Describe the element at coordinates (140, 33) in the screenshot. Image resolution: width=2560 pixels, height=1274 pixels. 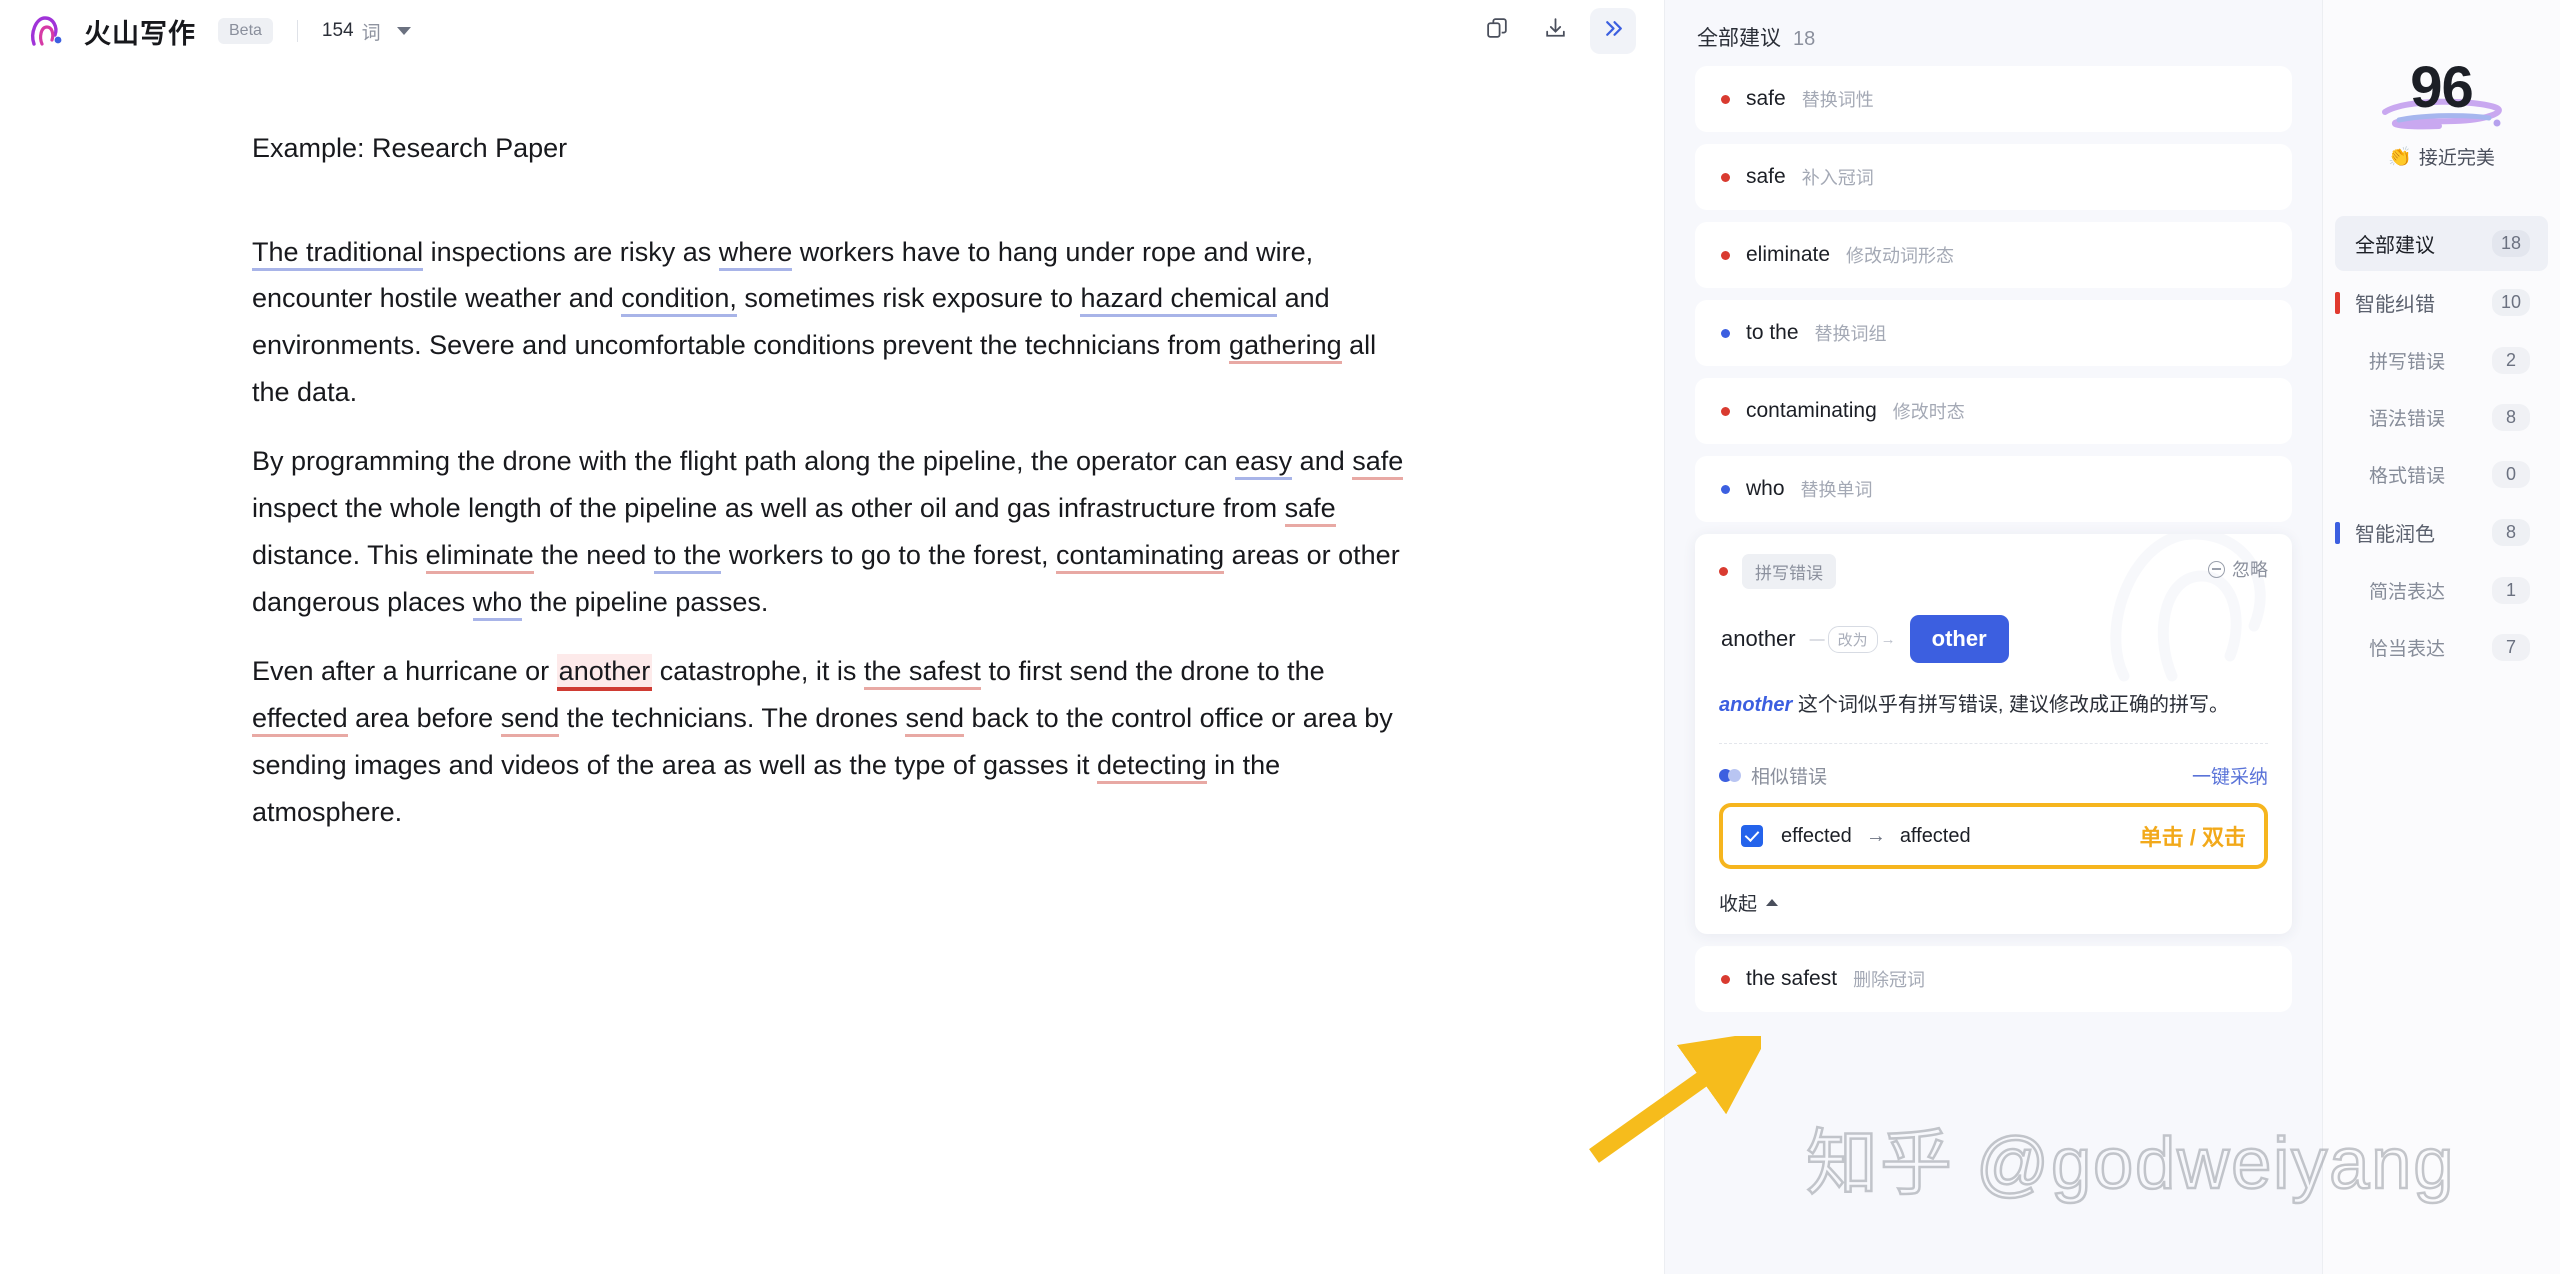
I see `brand-name: 火山写作` at that location.